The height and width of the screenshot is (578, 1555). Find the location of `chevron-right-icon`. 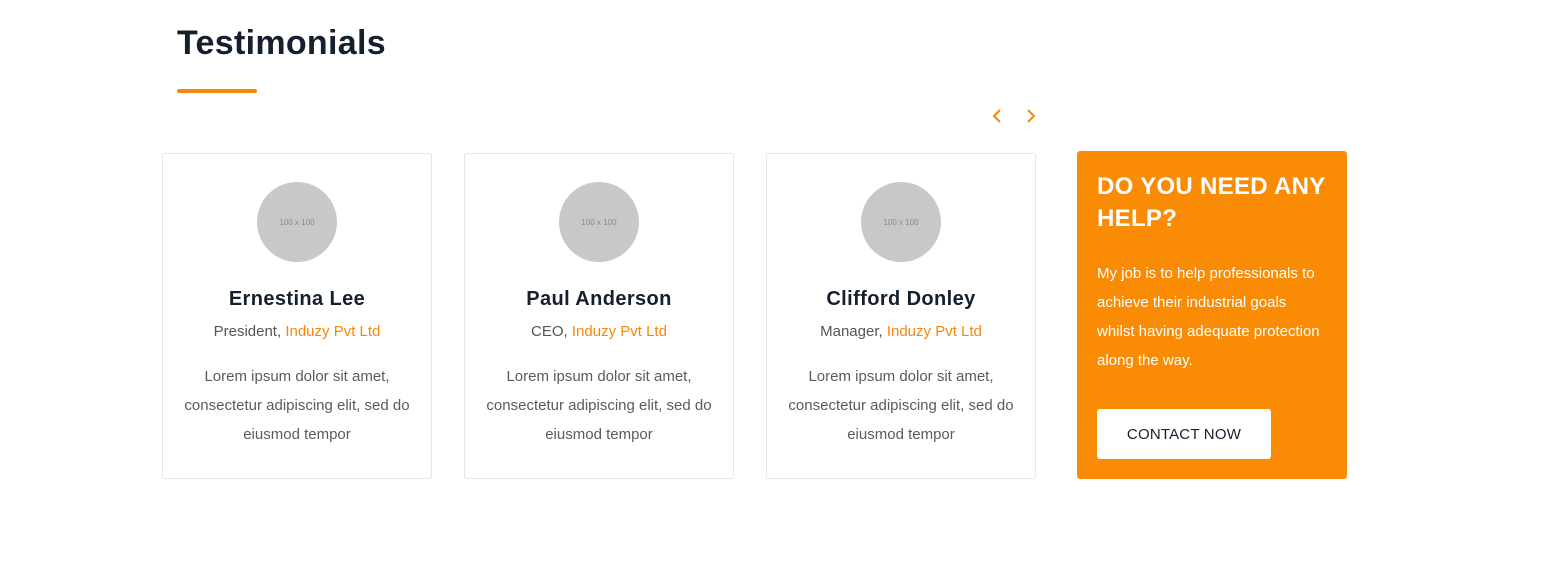

chevron-right-icon is located at coordinates (1031, 118).